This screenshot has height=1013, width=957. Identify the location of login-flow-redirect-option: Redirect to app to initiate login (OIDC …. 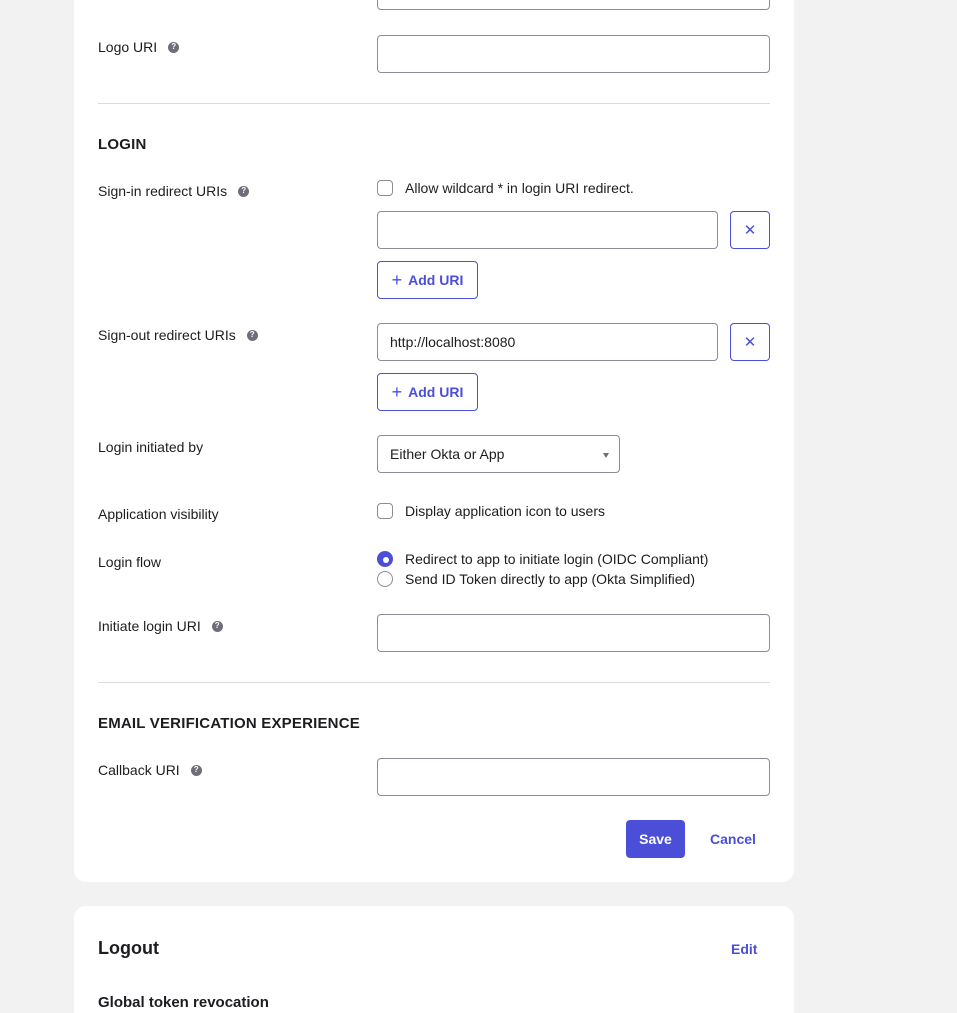
(542, 559).